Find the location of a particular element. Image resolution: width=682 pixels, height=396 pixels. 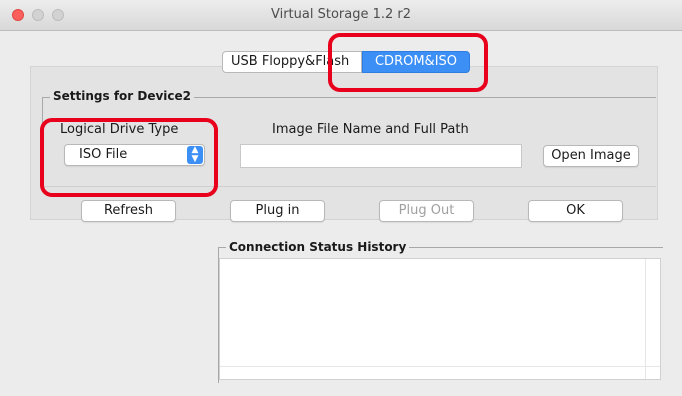

tab-usb-floppy-flash: USB Floppy&Flash is located at coordinates (292, 62).